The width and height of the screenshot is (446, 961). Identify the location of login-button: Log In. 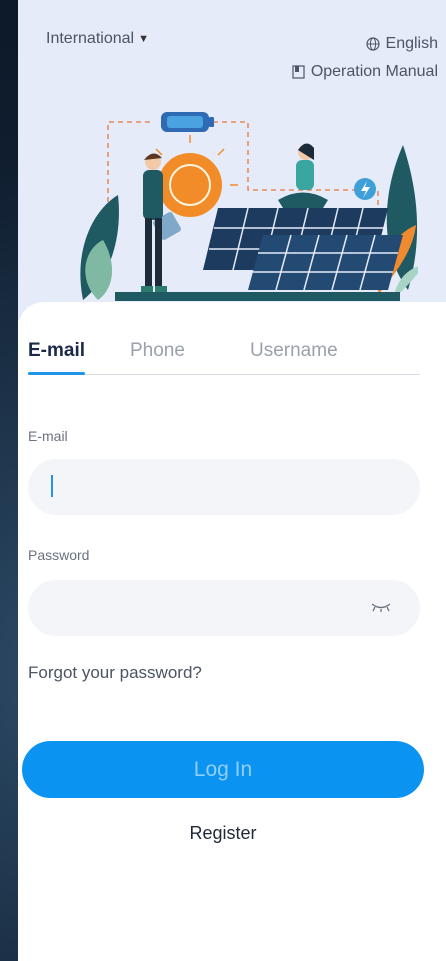
(223, 769).